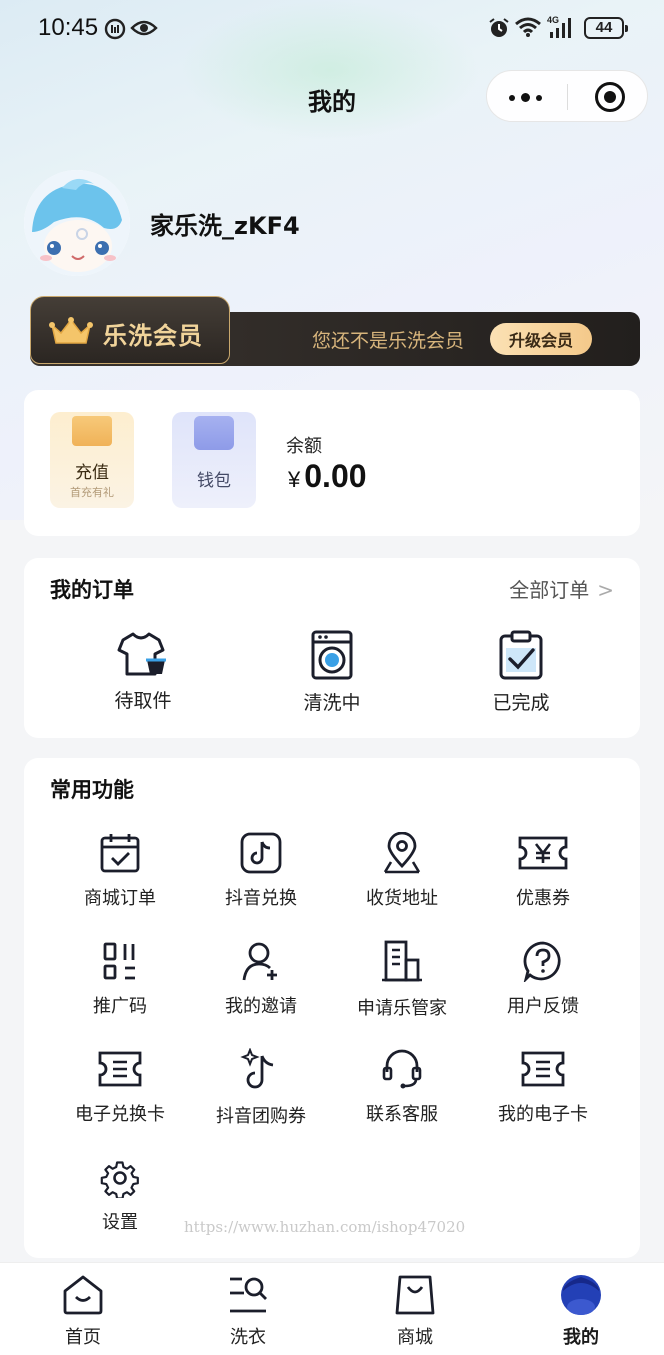 The width and height of the screenshot is (664, 1355). I want to click on tab-mall: 商城, so click(415, 1311).